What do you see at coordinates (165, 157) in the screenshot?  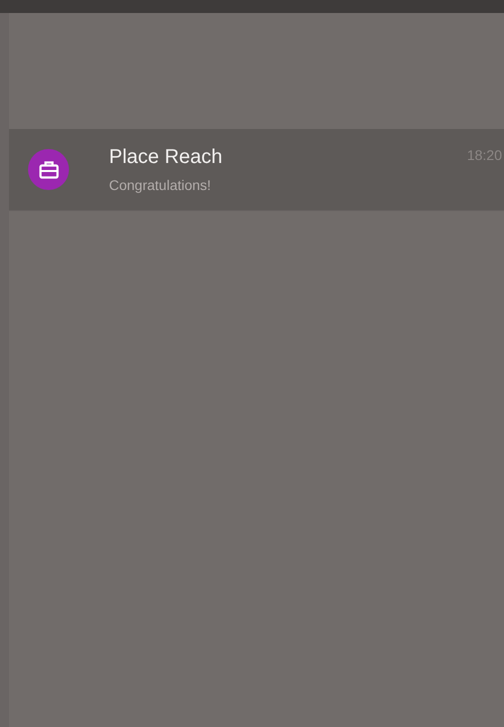 I see `notification-title: Place Reach` at bounding box center [165, 157].